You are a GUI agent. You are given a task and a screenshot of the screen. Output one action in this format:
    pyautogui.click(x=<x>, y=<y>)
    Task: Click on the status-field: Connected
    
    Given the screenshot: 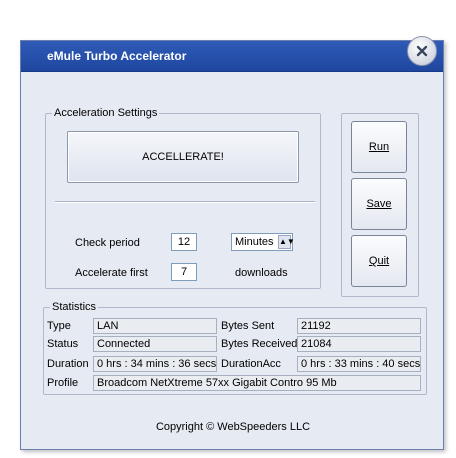 What is the action you would take?
    pyautogui.click(x=155, y=344)
    